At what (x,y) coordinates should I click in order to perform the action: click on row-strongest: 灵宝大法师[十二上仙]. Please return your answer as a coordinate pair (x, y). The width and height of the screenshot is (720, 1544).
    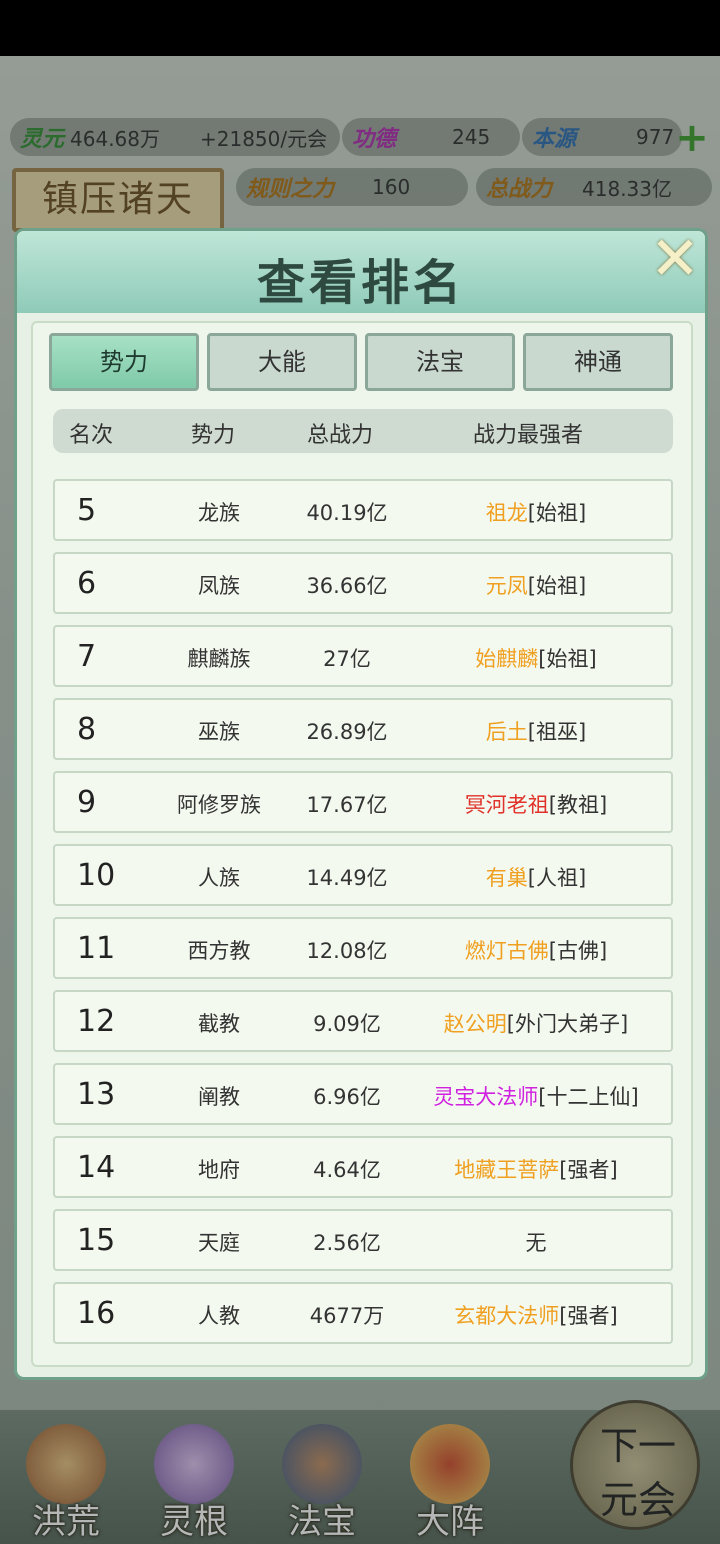
    Looking at the image, I should click on (536, 1096).